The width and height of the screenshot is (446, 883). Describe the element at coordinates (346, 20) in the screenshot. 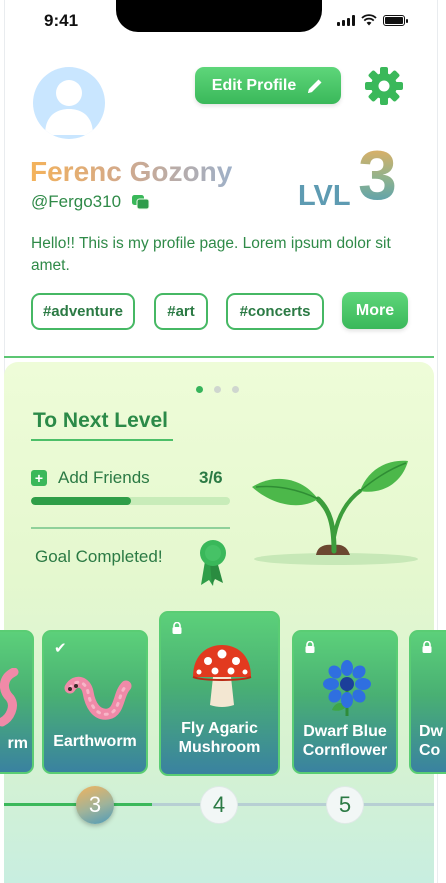

I see `signal-icon` at that location.